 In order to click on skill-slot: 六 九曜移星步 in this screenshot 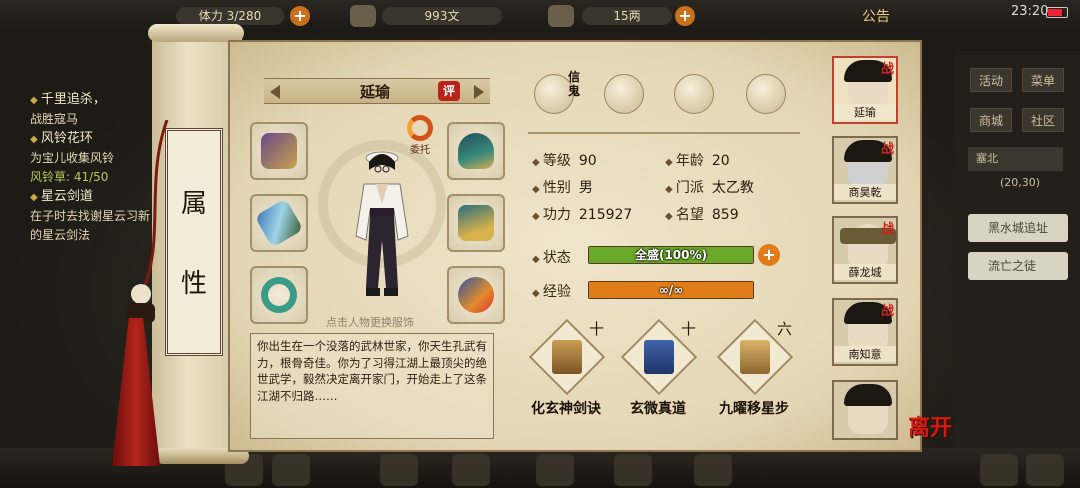, I will do `click(755, 367)`.